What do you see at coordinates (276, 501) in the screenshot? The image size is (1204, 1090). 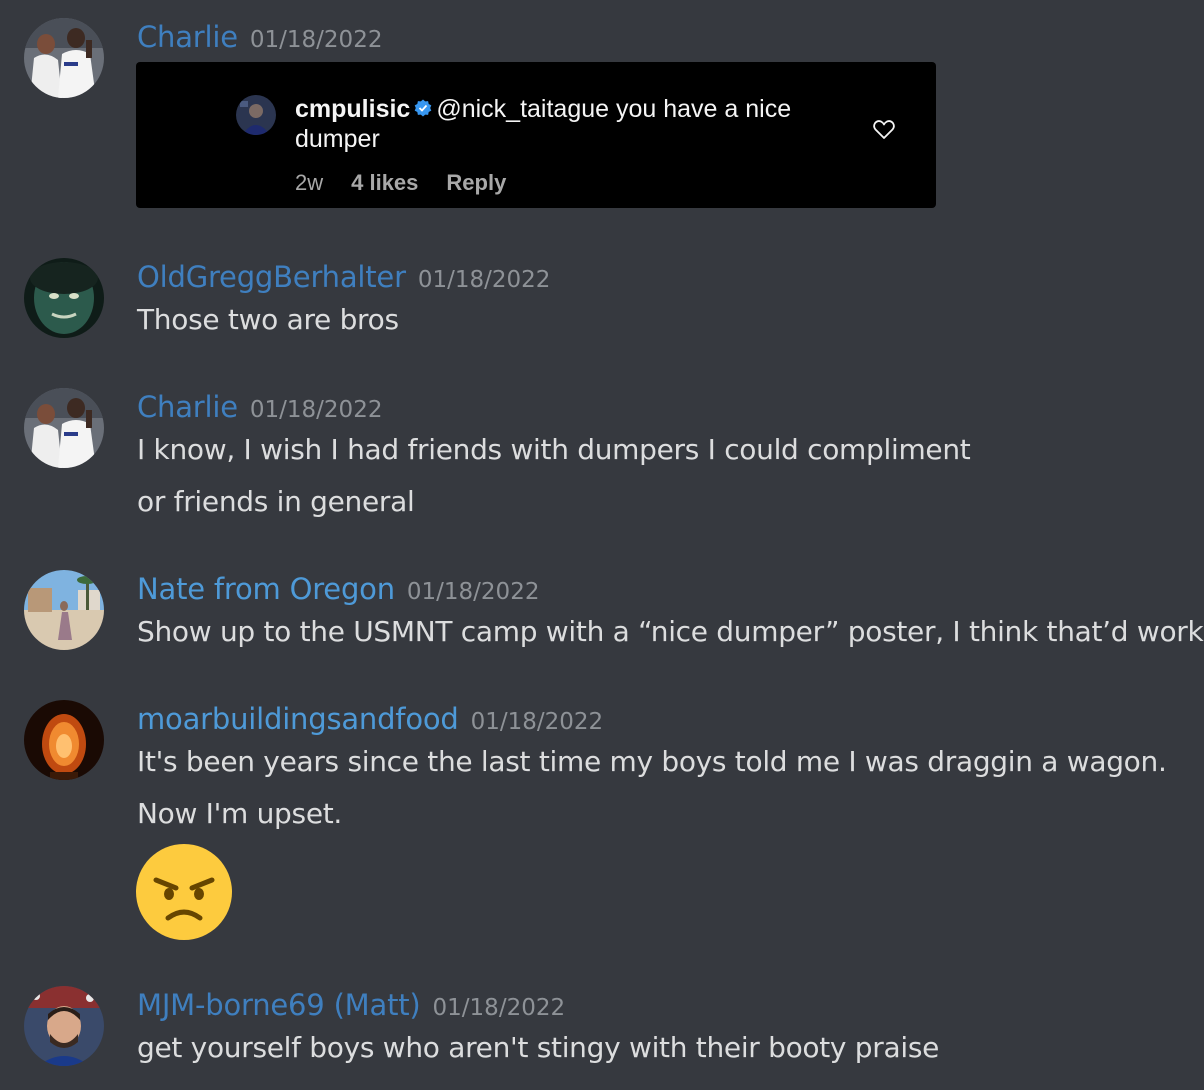 I see `message-text: or friends in general` at bounding box center [276, 501].